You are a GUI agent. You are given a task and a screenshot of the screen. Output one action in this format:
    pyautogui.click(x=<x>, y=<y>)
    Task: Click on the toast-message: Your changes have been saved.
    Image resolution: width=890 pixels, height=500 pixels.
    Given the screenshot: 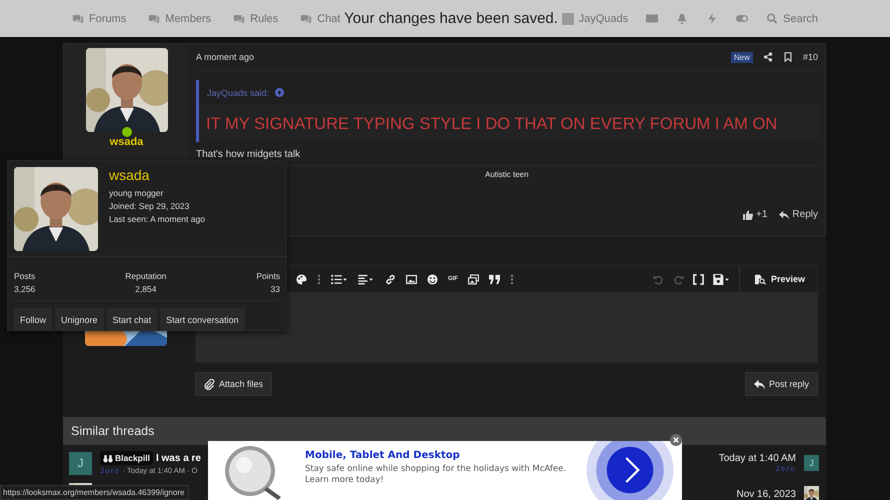 What is the action you would take?
    pyautogui.click(x=451, y=18)
    